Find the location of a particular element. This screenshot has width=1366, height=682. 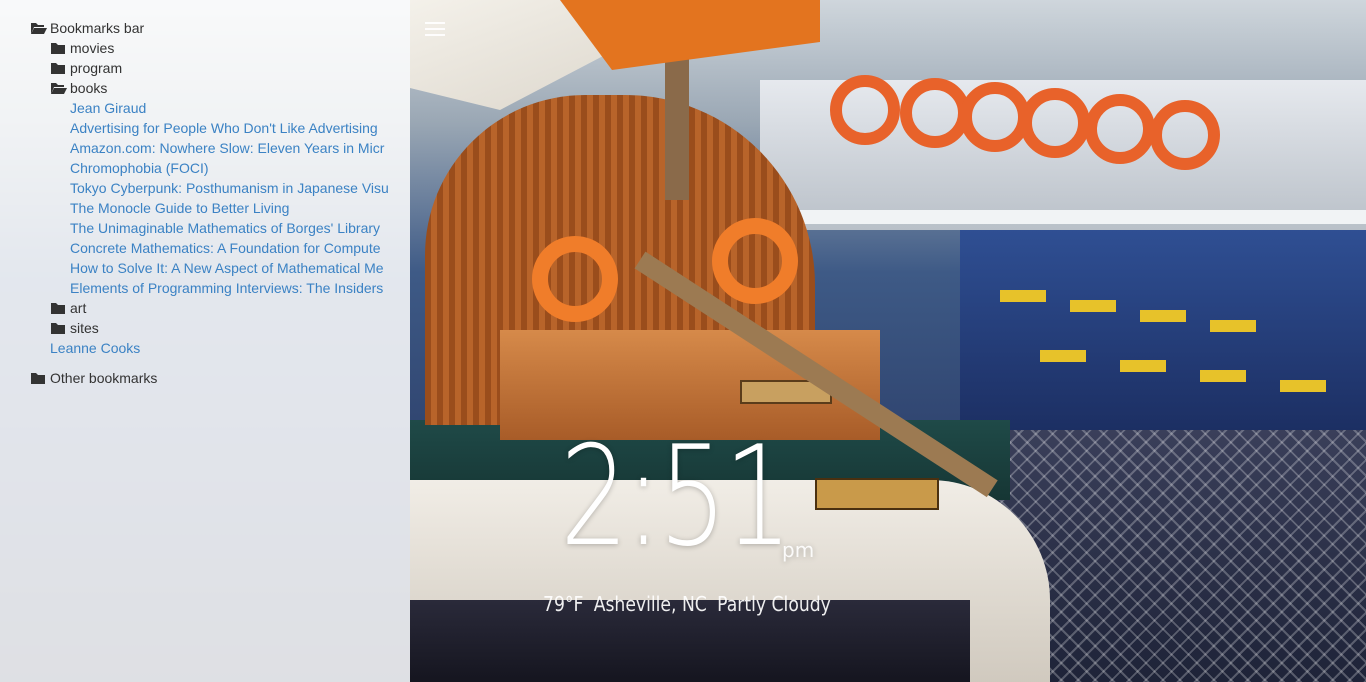

bookmark-link: The Monocle Guide to Better Living is located at coordinates (230, 208).